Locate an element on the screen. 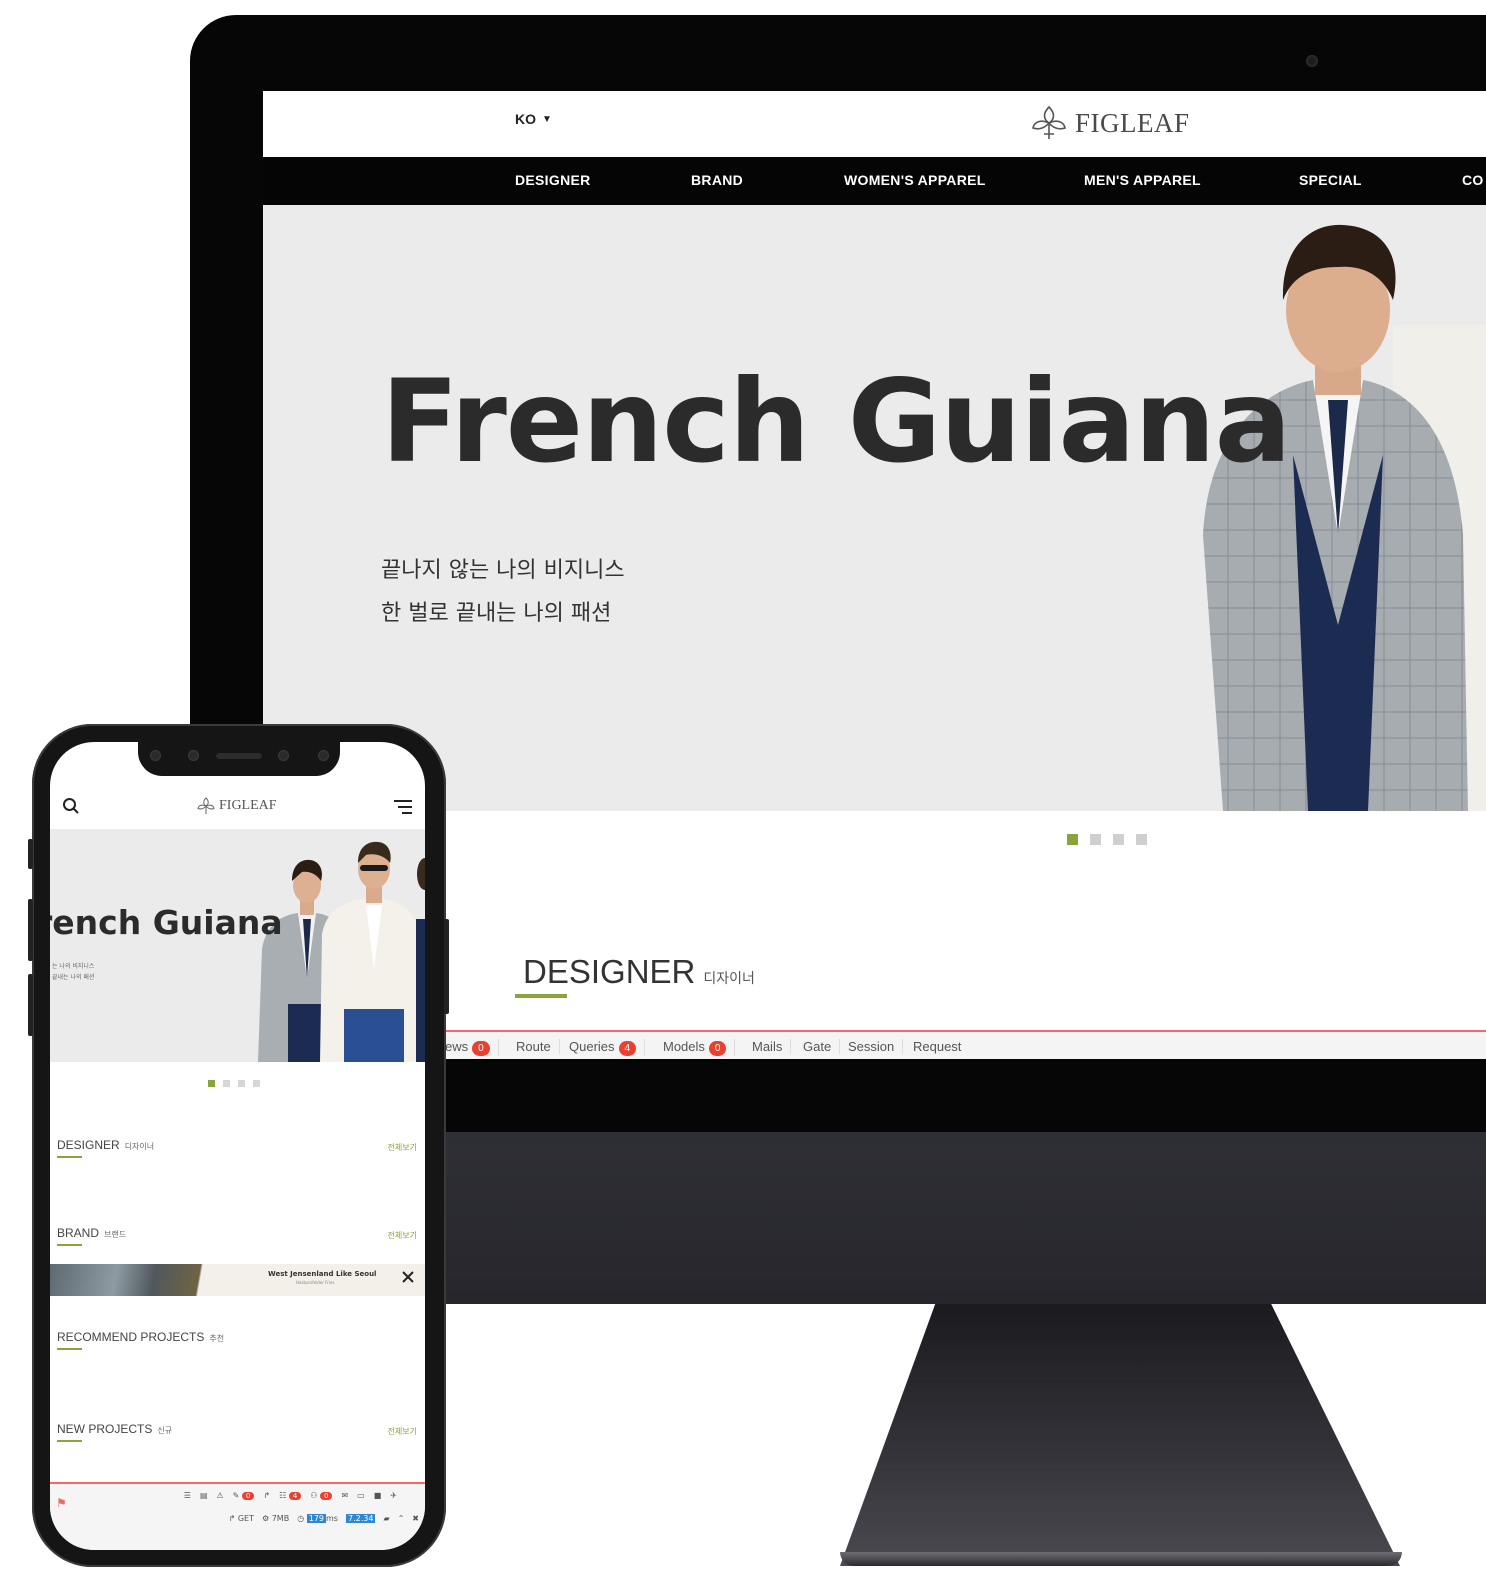 Image resolution: width=1486 pixels, height=1575 pixels. section-title-text: DESIGNER is located at coordinates (609, 971).